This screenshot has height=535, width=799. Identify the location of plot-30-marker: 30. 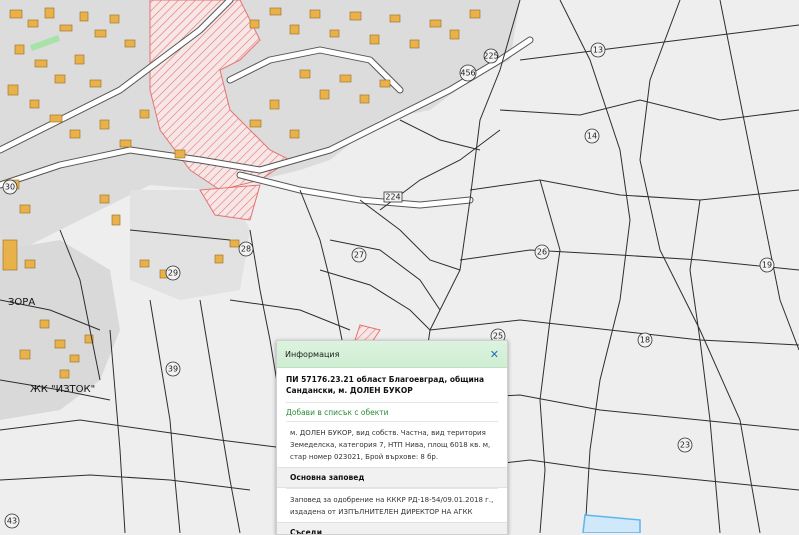
(10, 187).